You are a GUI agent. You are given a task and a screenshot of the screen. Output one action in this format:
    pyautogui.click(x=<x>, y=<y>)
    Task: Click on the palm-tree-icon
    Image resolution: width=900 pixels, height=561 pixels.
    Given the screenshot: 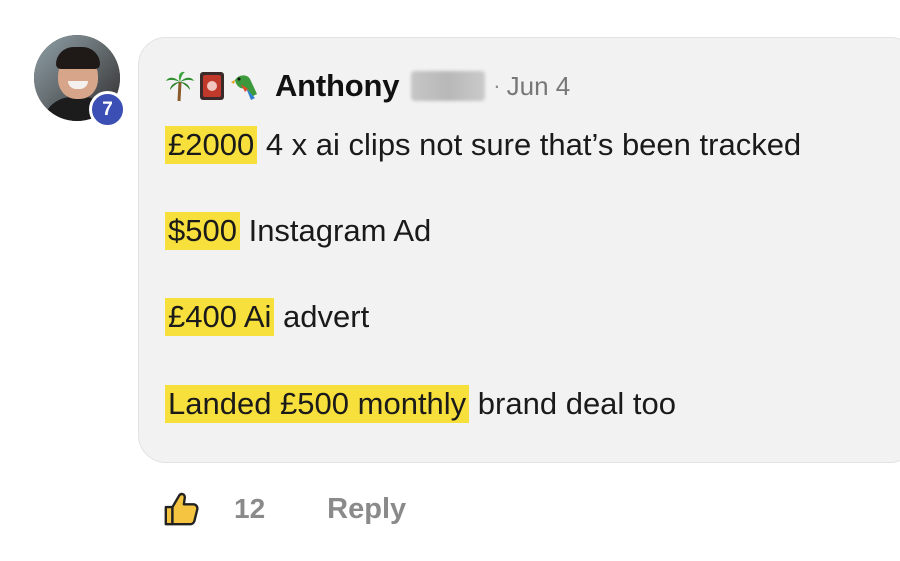 What is the action you would take?
    pyautogui.click(x=180, y=86)
    